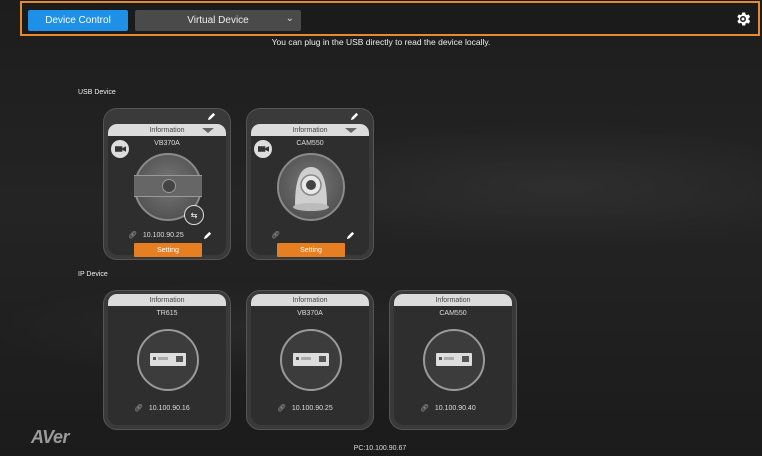 The image size is (762, 456). I want to click on ptz-camera-graphic, so click(311, 189).